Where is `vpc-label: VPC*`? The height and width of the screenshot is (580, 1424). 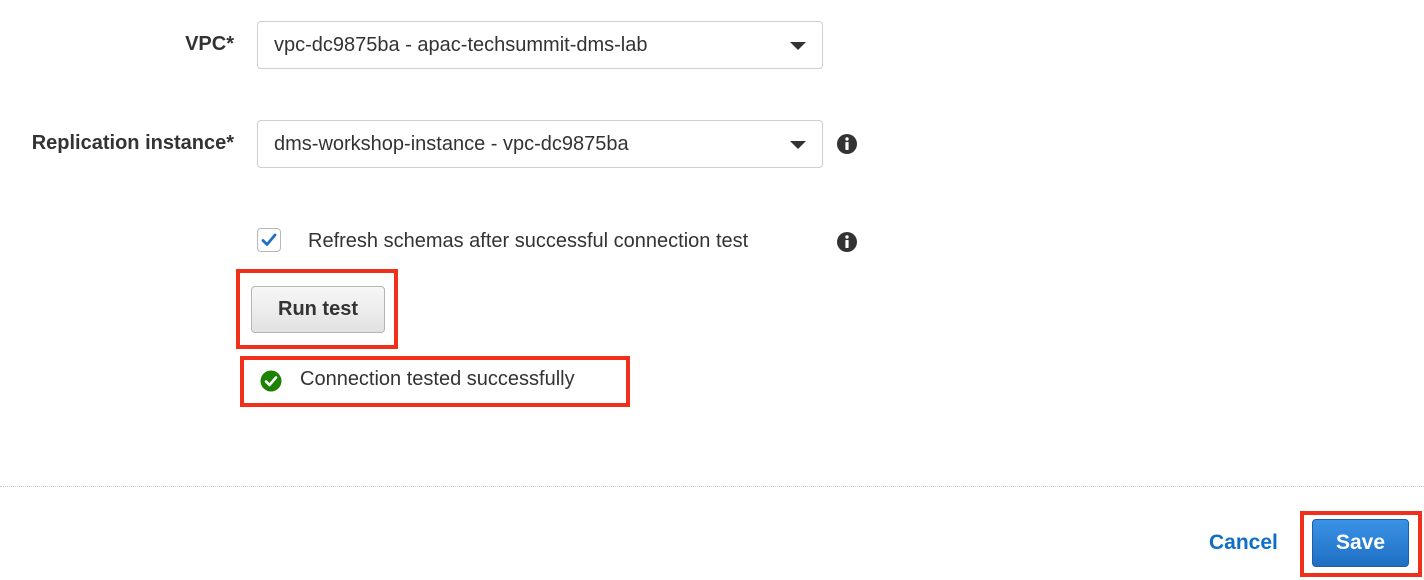
vpc-label: VPC* is located at coordinates (209, 44).